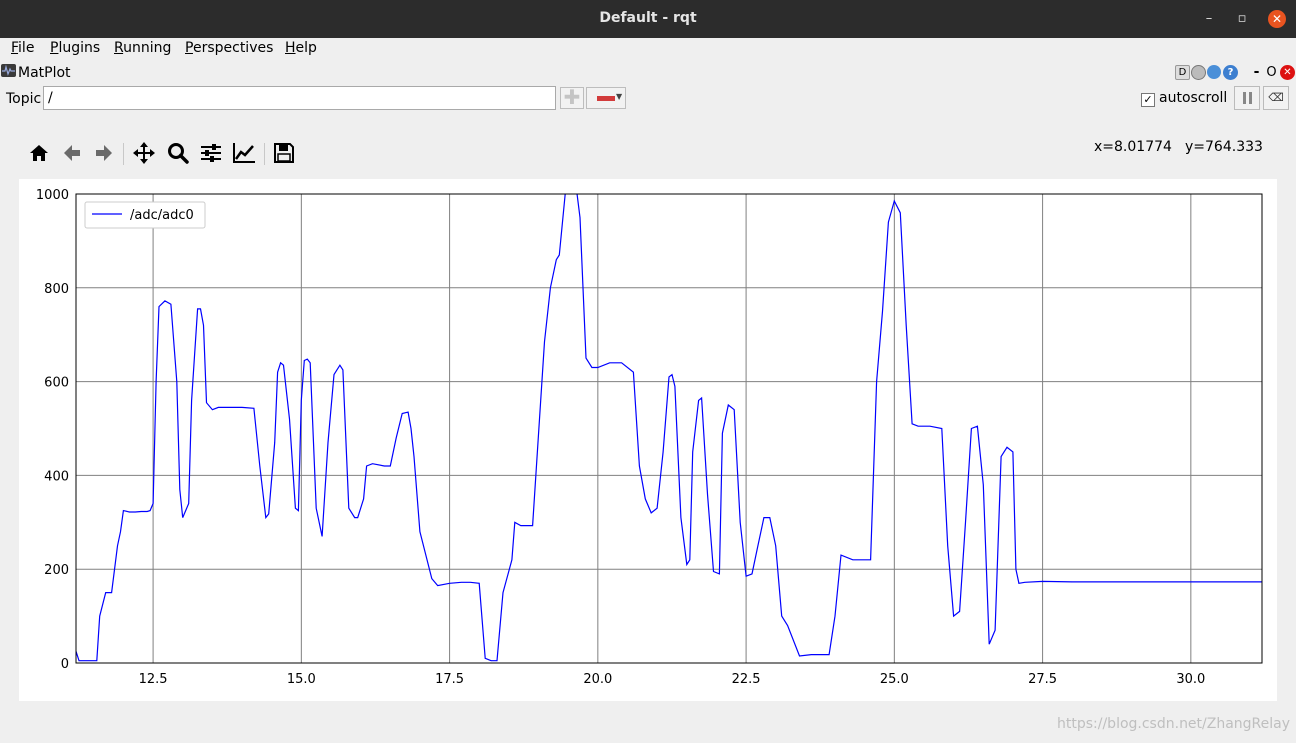 This screenshot has width=1296, height=743. I want to click on autoscroll-checkbox: ✓ autoscroll, so click(1184, 98).